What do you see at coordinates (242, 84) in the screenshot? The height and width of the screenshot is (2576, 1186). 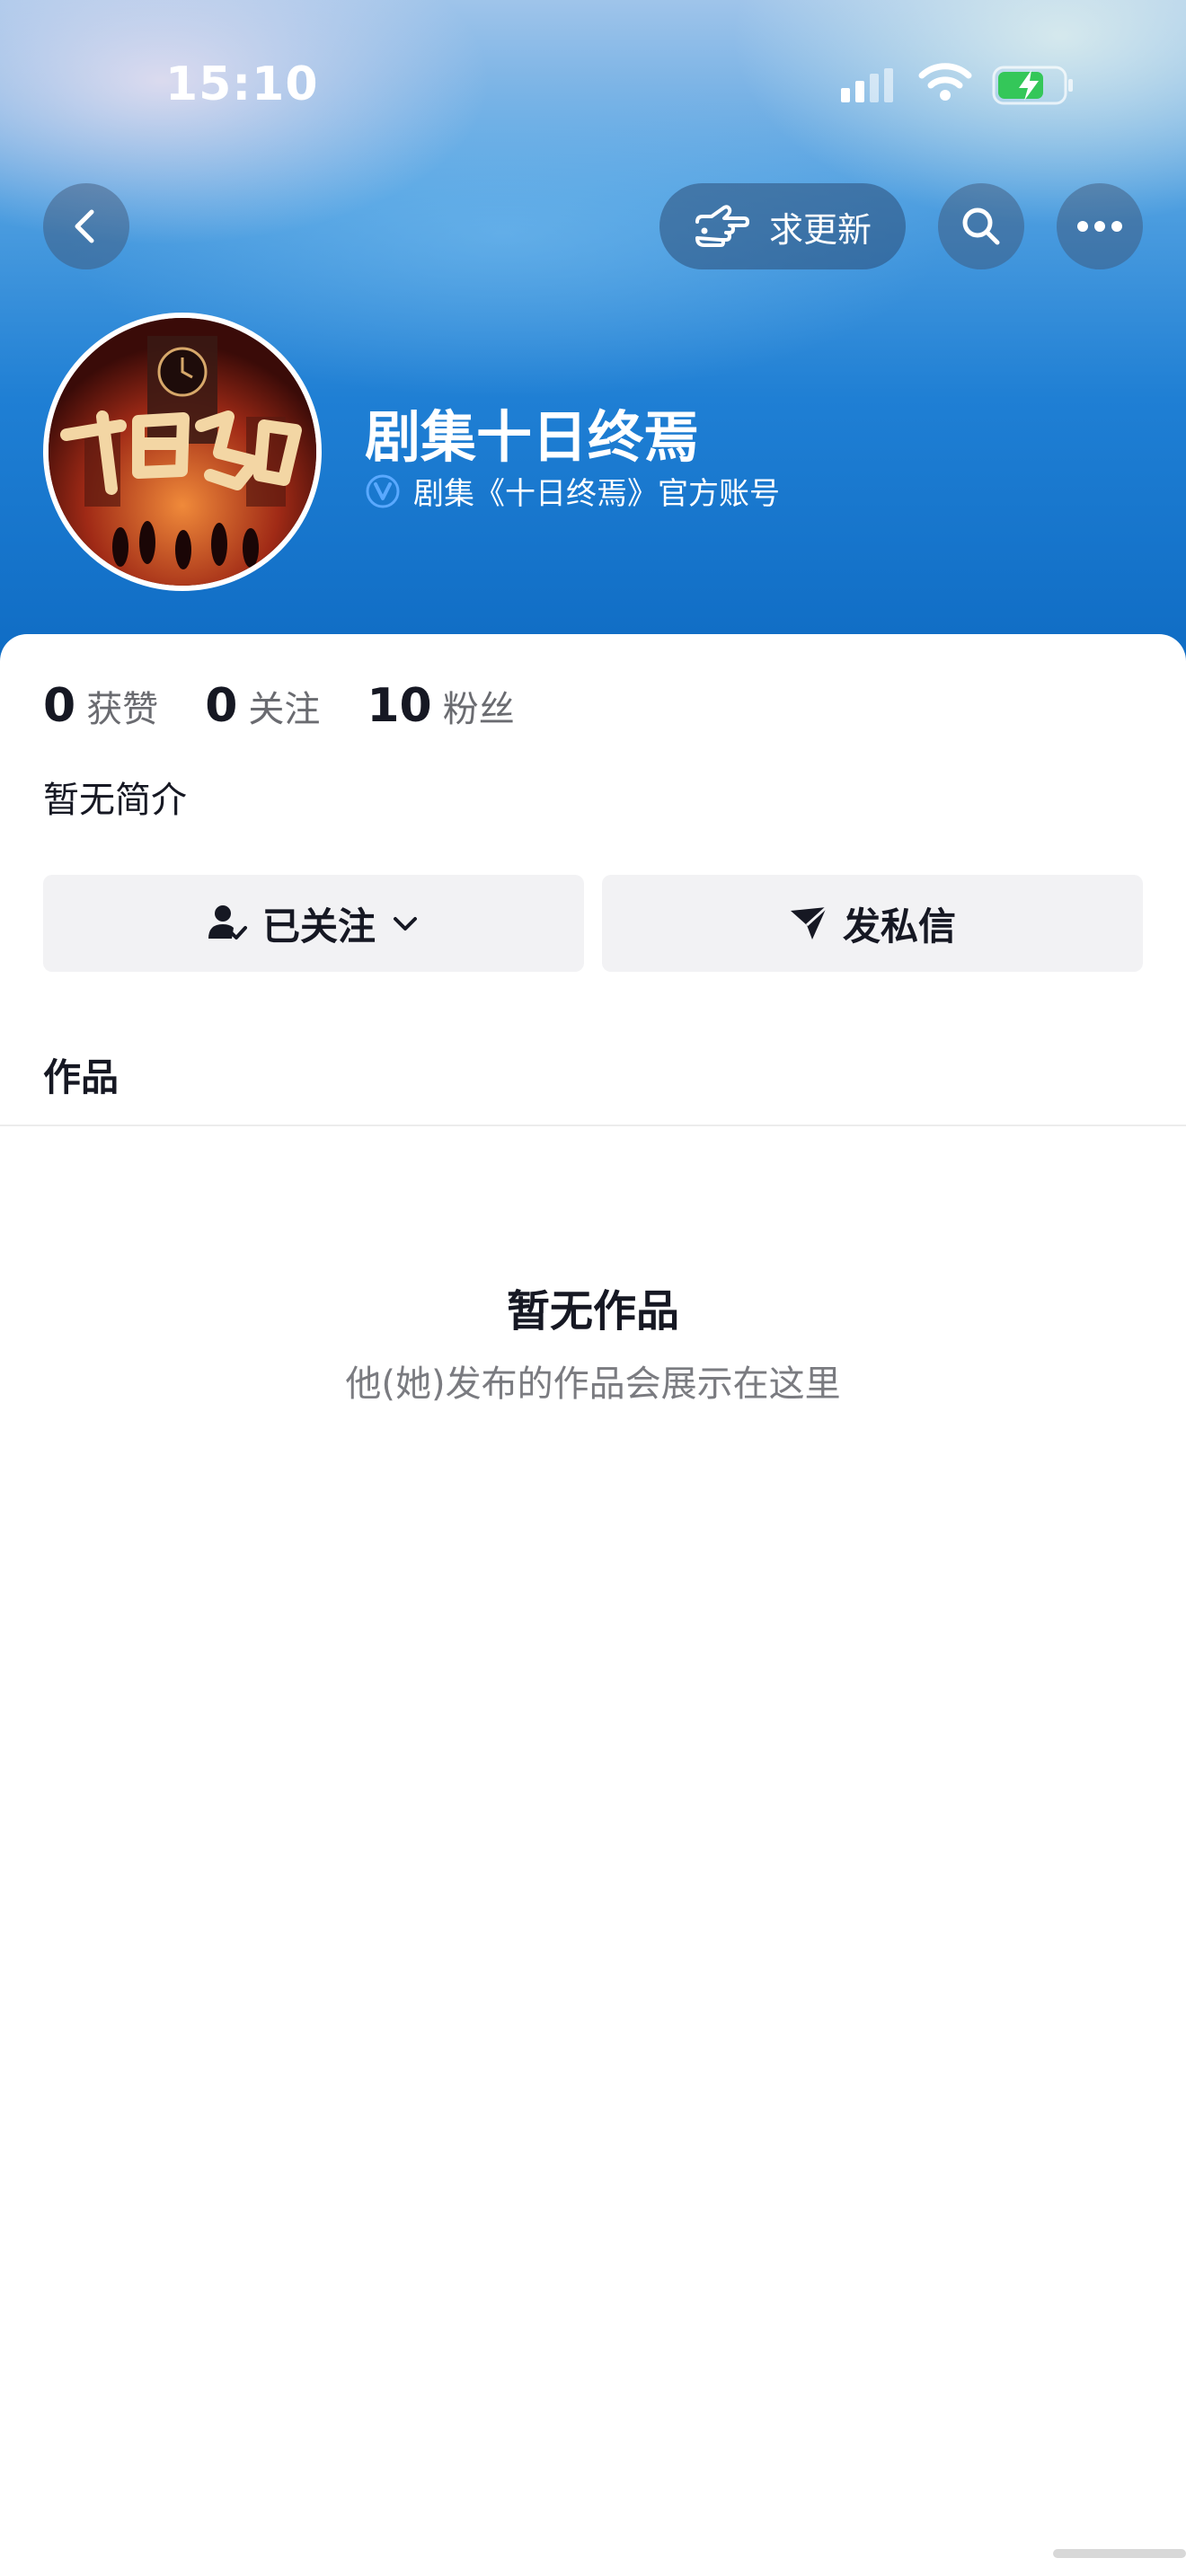 I see `status-time: 15:10` at bounding box center [242, 84].